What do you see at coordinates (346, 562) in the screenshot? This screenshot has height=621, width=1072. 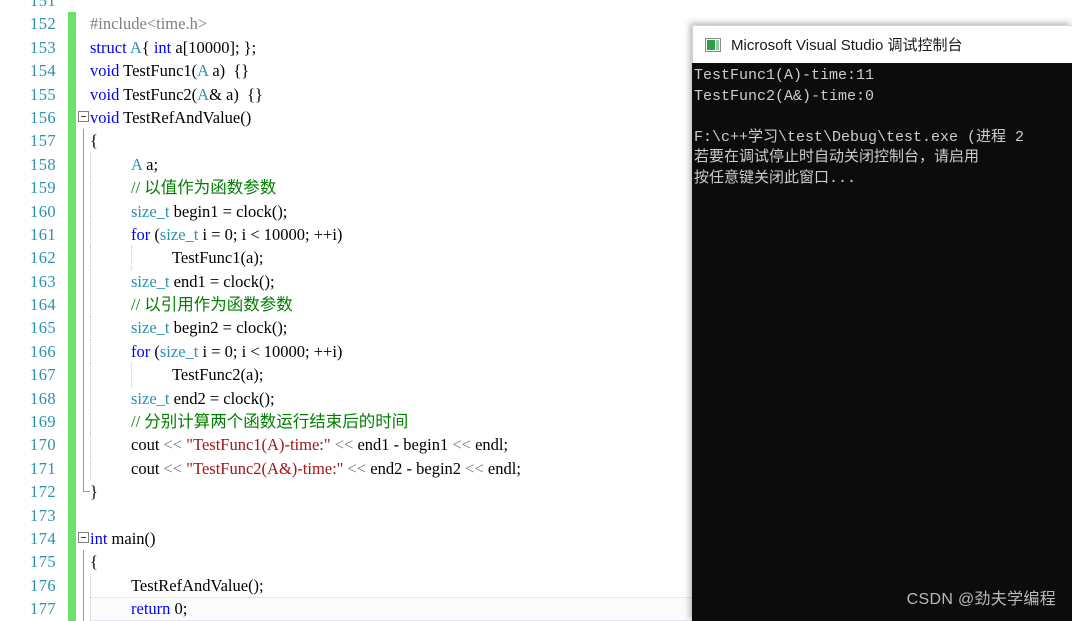 I see `code-line: 175 {` at bounding box center [346, 562].